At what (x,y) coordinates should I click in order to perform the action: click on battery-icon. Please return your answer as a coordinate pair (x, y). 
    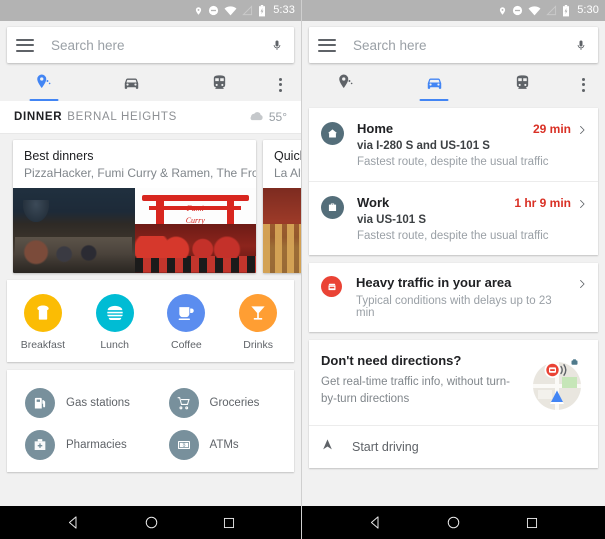
    Looking at the image, I should click on (566, 10).